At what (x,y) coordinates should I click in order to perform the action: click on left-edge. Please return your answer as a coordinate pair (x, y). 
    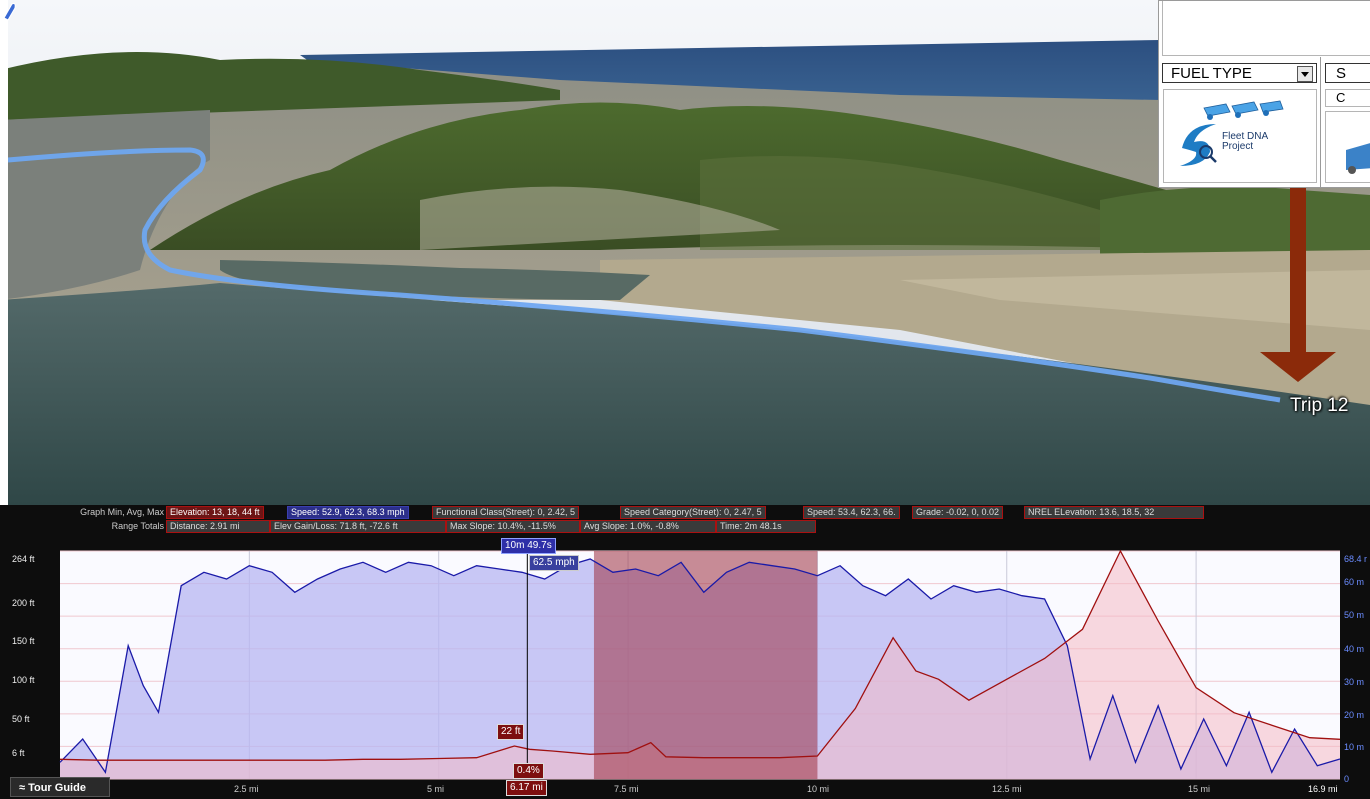
    Looking at the image, I should click on (4, 252).